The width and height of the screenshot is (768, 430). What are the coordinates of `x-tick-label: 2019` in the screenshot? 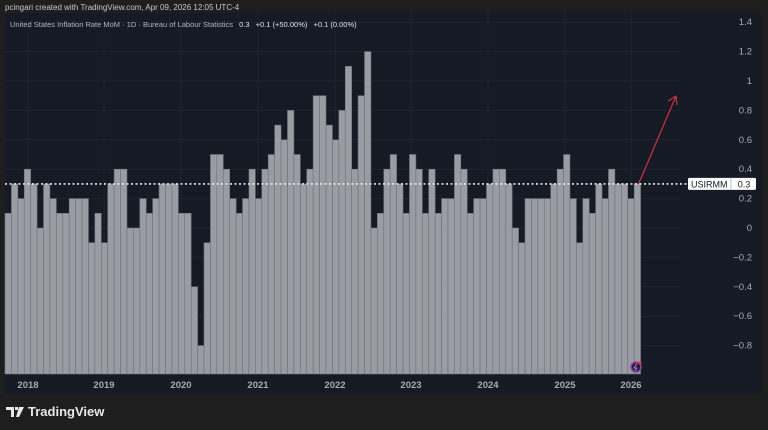 It's located at (103, 385).